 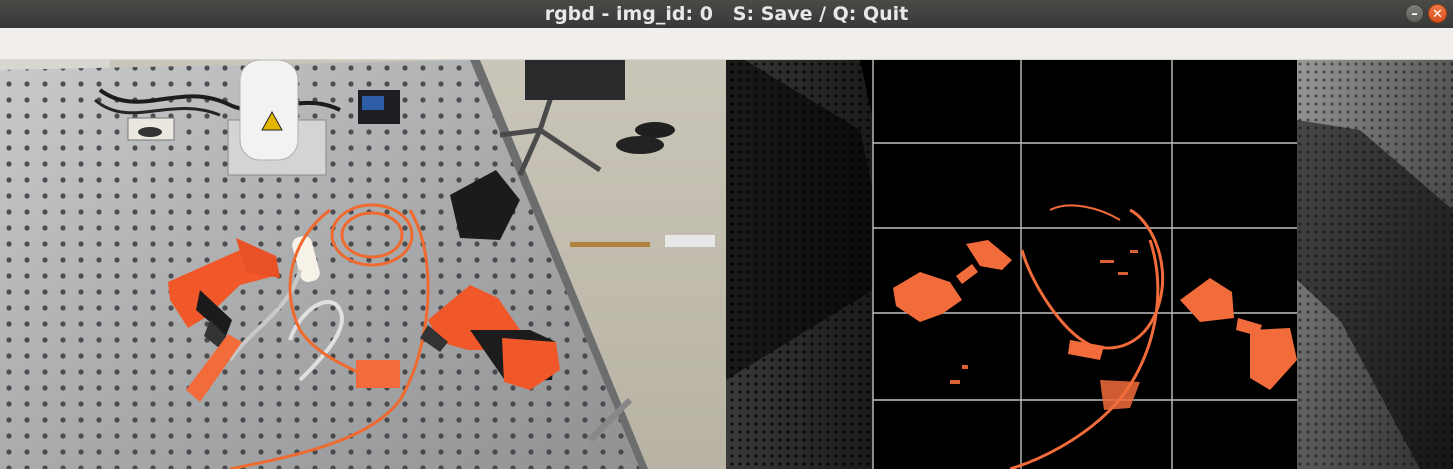 I want to click on minimize-icon: –, so click(x=1414, y=14).